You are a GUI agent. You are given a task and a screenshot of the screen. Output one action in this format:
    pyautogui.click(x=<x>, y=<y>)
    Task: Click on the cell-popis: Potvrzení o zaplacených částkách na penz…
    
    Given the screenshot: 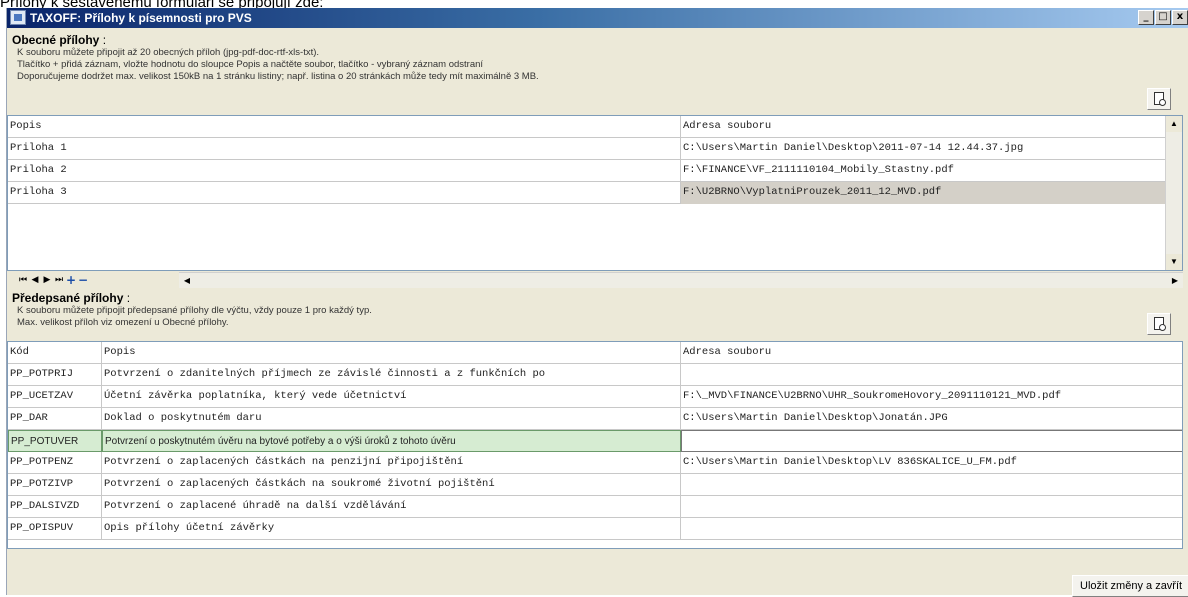 What is the action you would take?
    pyautogui.click(x=391, y=463)
    